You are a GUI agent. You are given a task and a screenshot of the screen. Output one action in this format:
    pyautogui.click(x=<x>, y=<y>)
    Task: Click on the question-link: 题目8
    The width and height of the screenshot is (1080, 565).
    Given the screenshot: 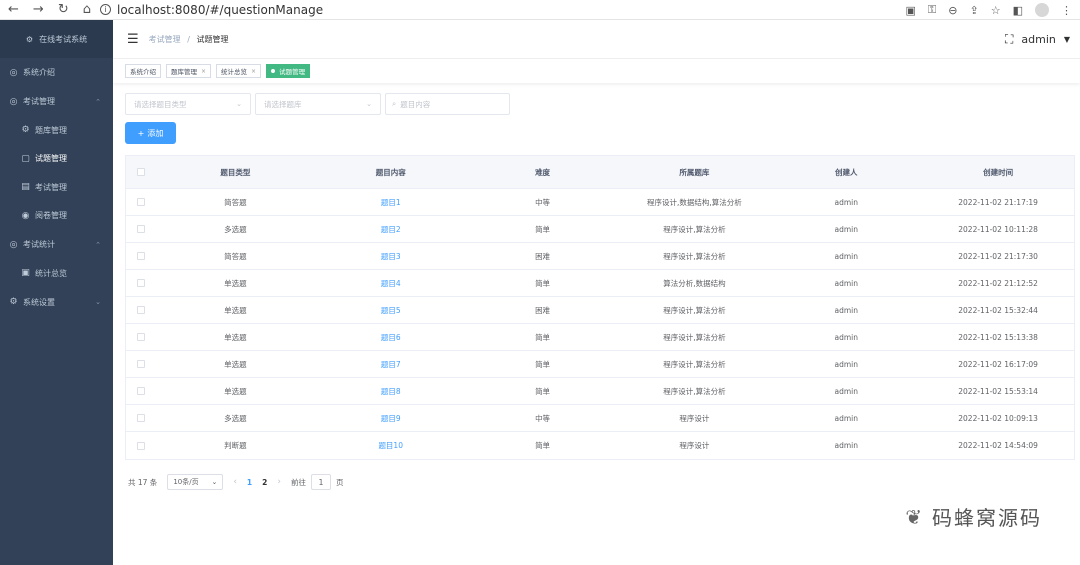 What is the action you would take?
    pyautogui.click(x=391, y=391)
    